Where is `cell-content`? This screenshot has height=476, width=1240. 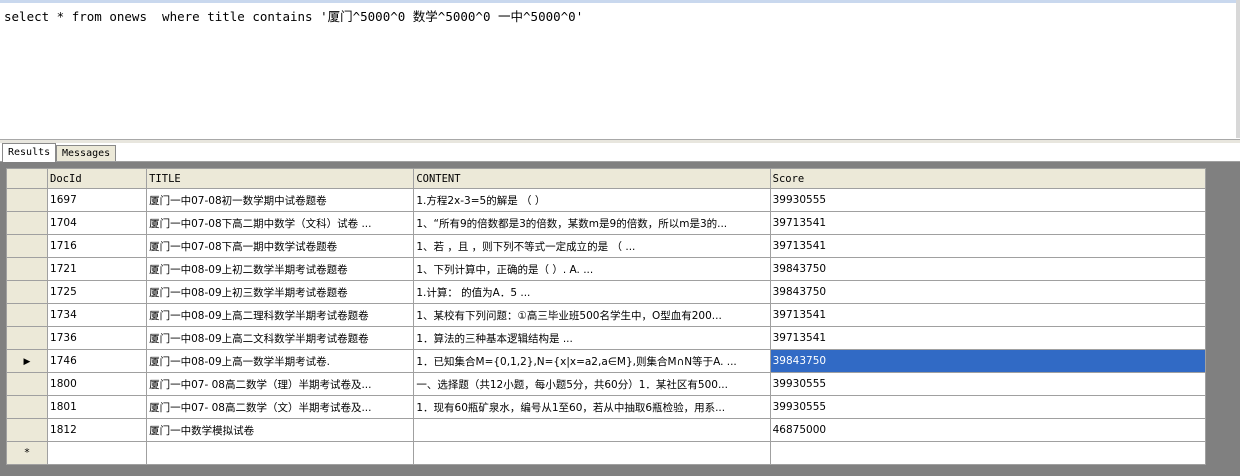
cell-content is located at coordinates (592, 430).